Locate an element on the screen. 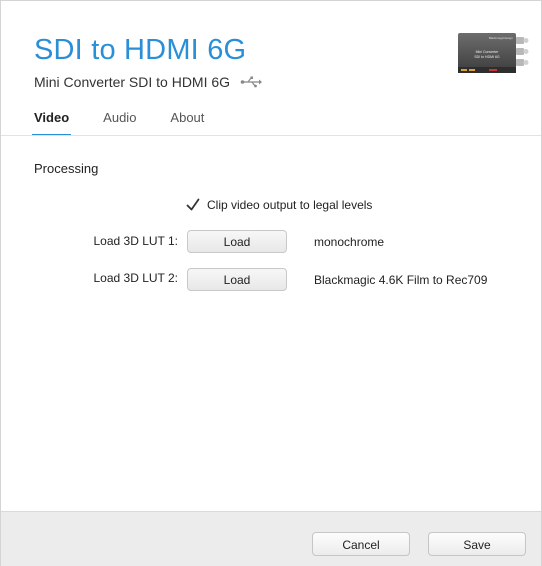 The image size is (542, 566). page-title: SDI to HDMI 6G is located at coordinates (140, 50).